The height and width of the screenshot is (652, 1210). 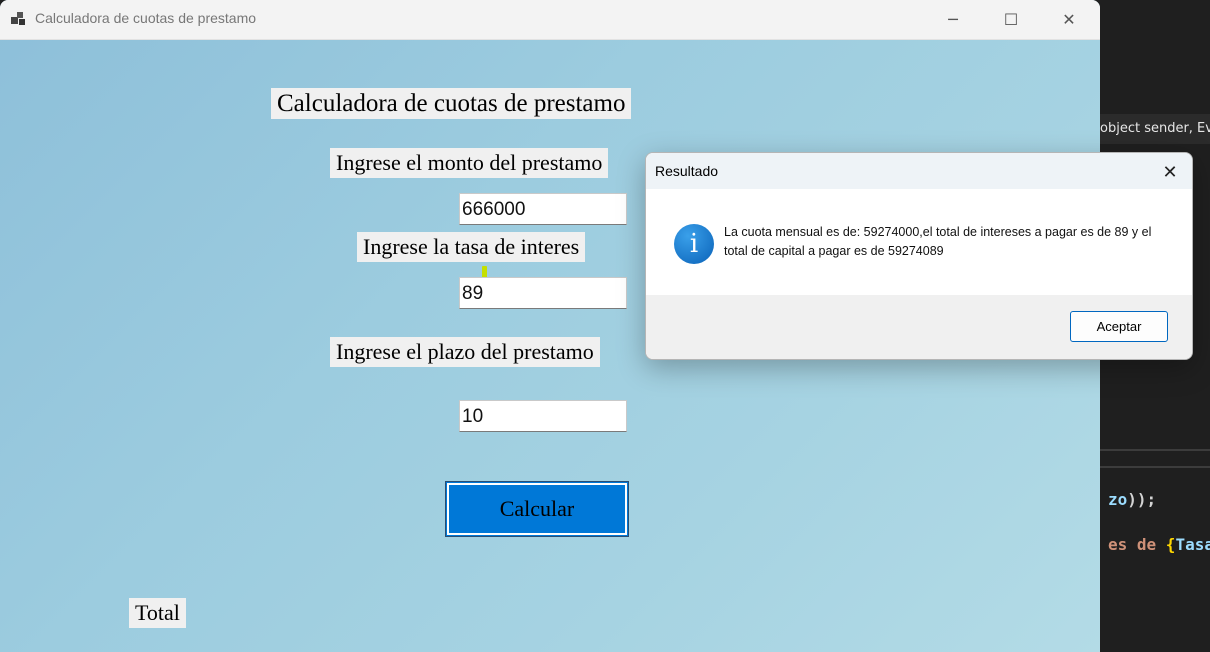 I want to click on code-line: es de {Tasa, so click(x=1159, y=544).